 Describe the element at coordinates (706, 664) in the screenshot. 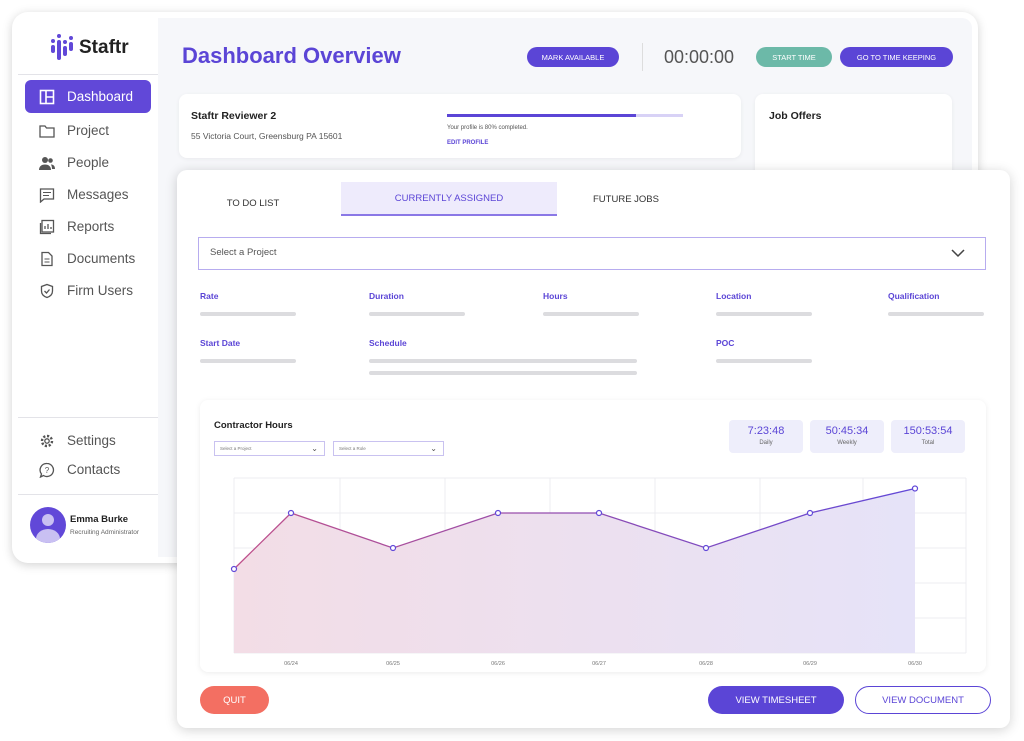

I see `x-tick-label: 06/28` at that location.